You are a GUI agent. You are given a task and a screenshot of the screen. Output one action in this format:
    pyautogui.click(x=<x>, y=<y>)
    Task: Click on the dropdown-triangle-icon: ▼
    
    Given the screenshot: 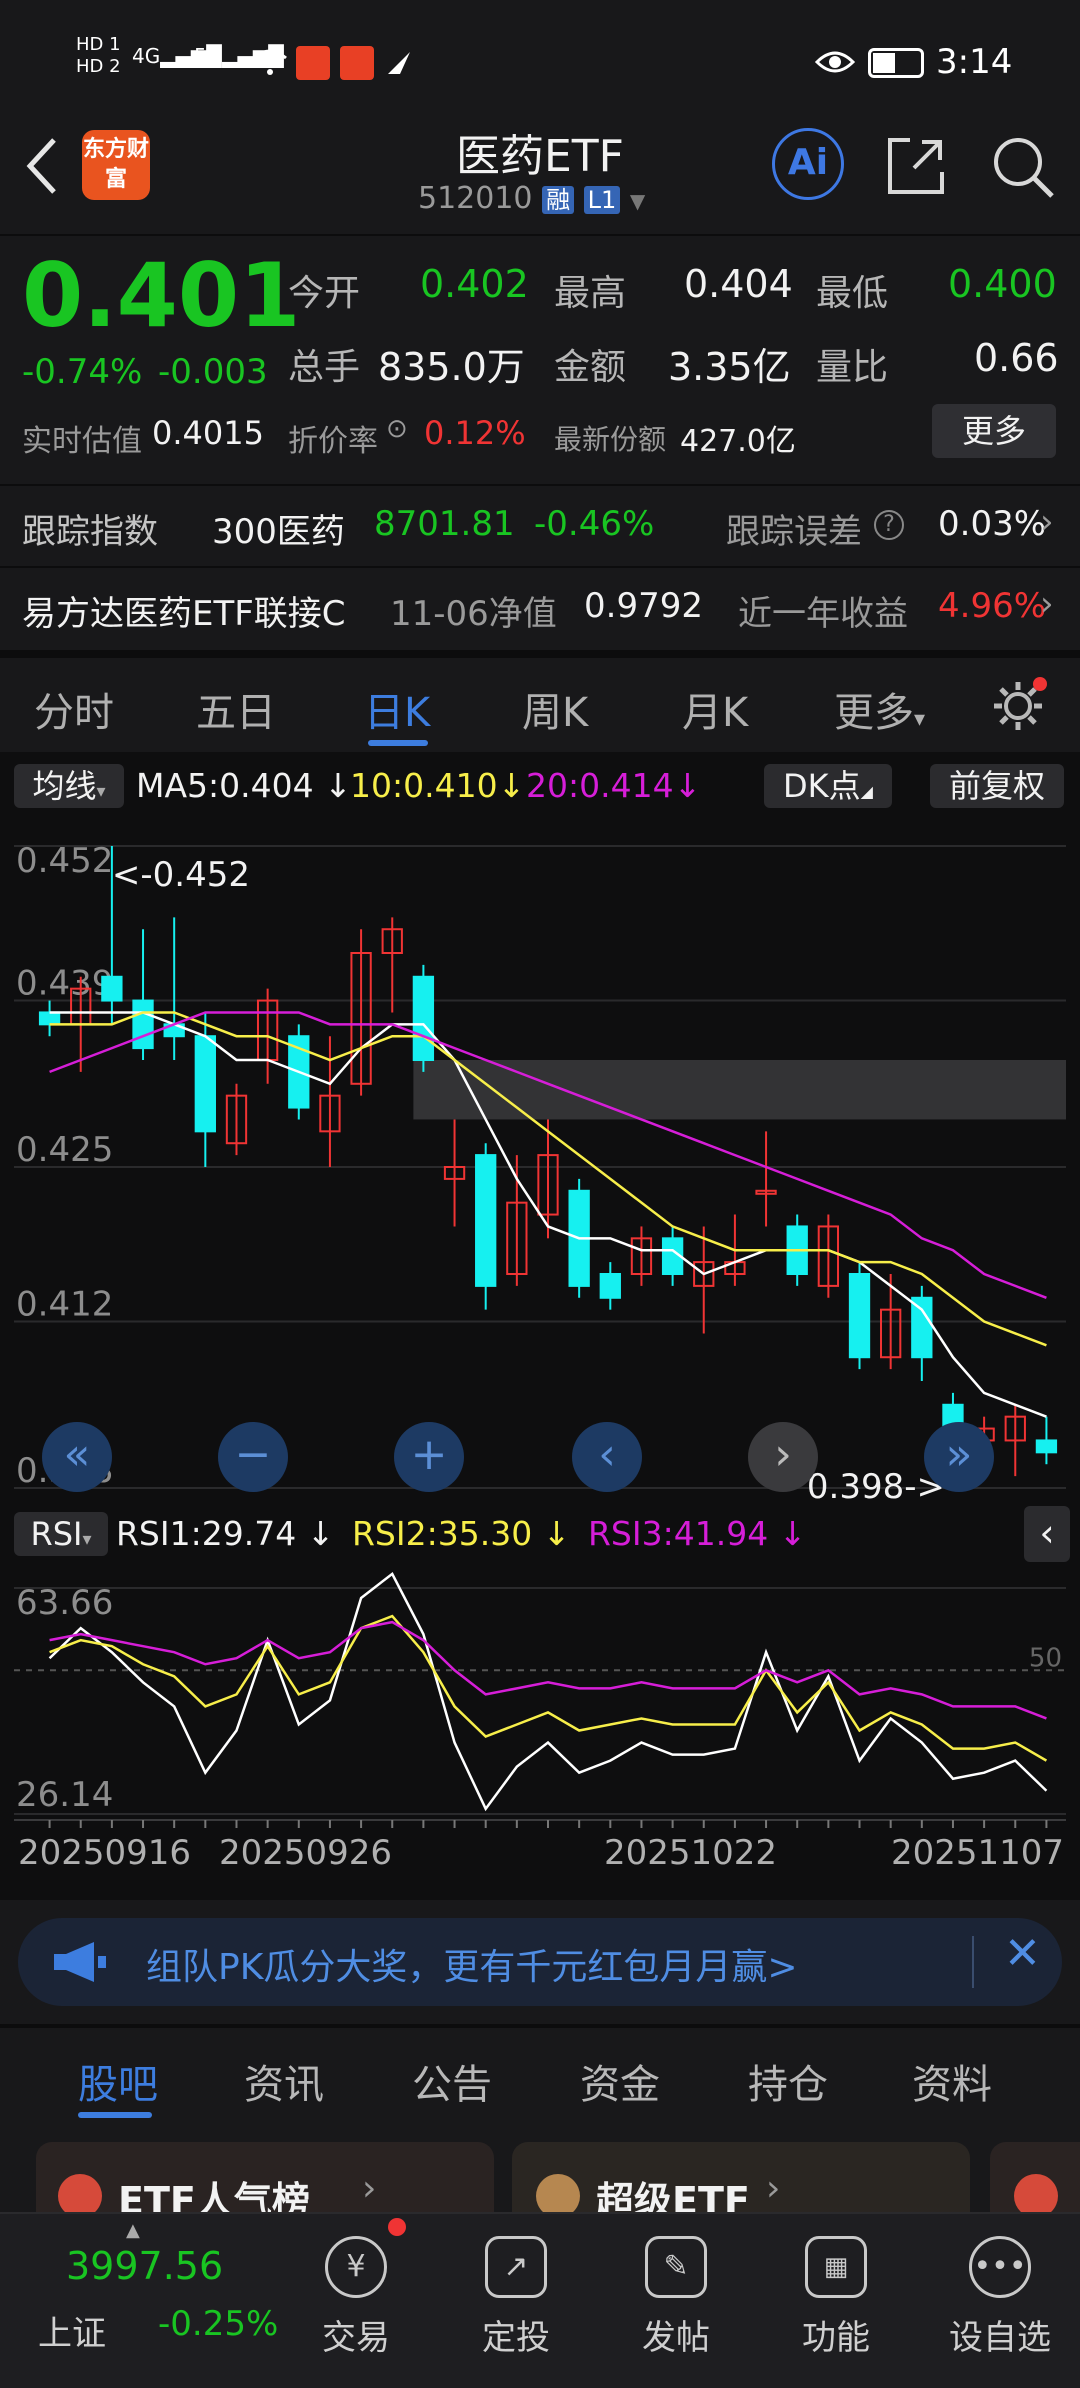 What is the action you would take?
    pyautogui.click(x=637, y=201)
    